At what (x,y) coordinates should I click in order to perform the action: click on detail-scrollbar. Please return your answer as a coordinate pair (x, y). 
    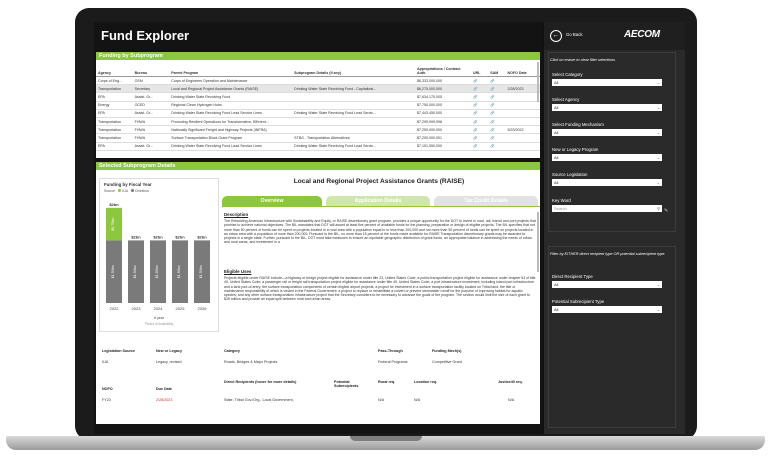
    Looking at the image, I should click on (538, 242).